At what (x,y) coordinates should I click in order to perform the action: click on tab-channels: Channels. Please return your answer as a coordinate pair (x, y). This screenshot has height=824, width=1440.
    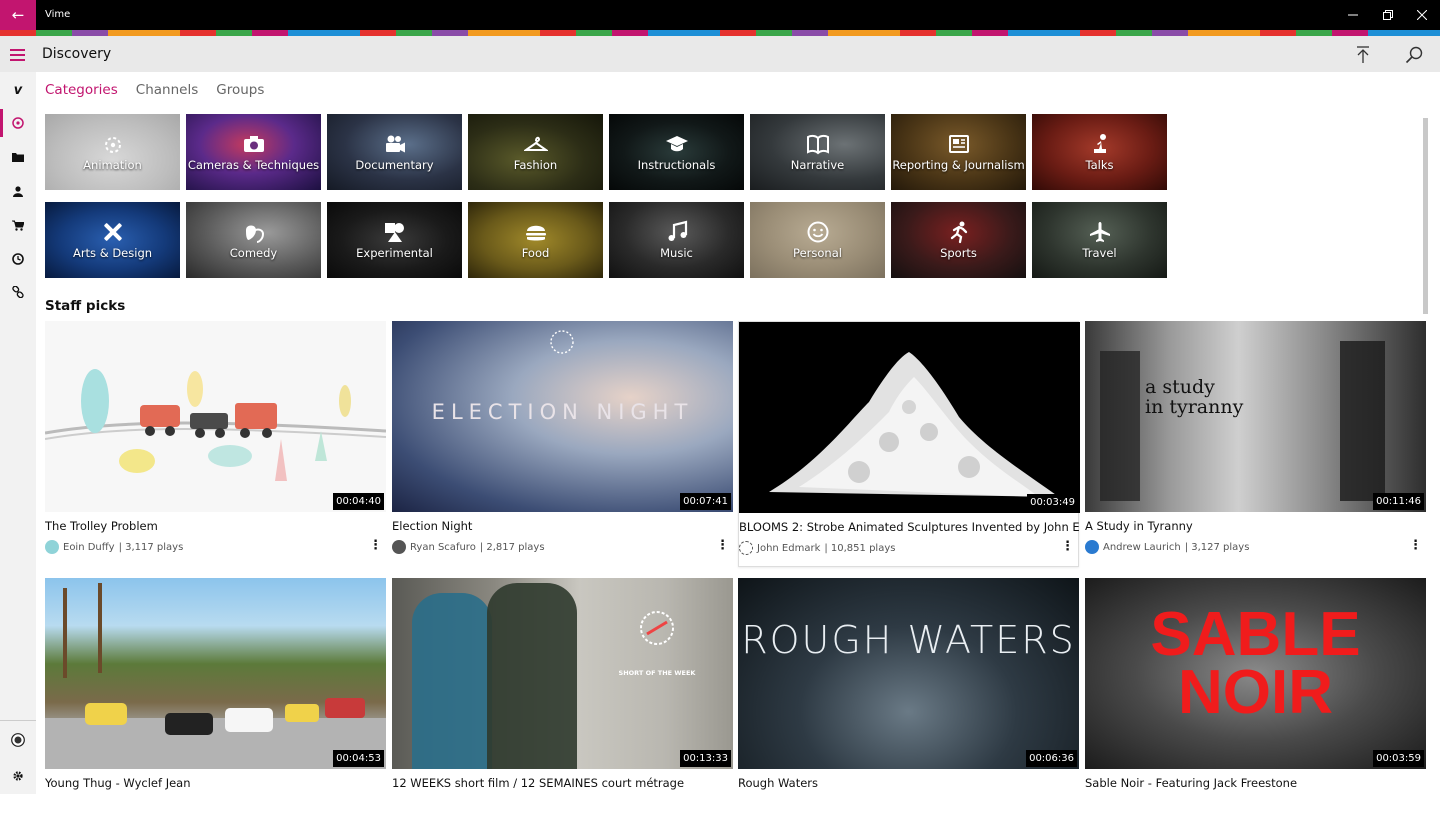
    Looking at the image, I should click on (167, 90).